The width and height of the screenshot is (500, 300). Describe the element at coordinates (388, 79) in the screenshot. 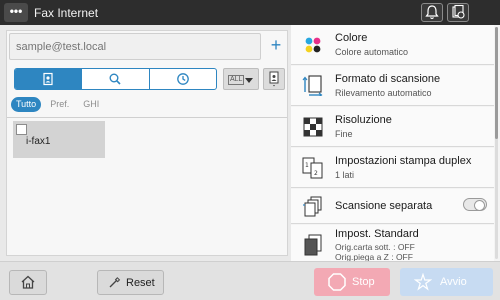

I see `setting-scan-size-label: Formato di scansione` at that location.